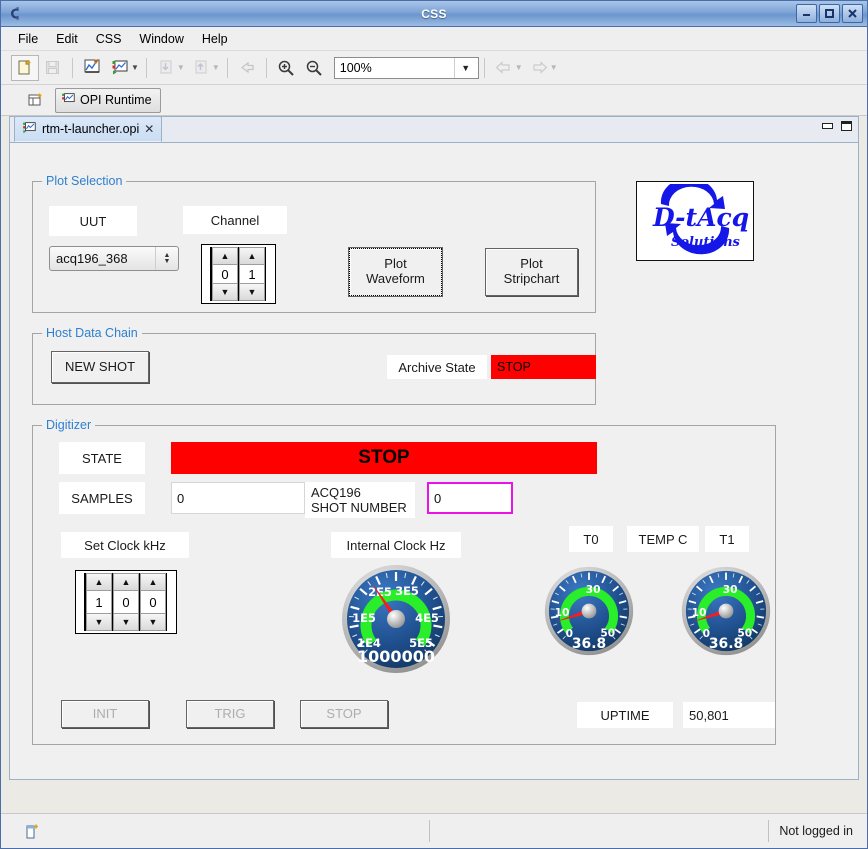 Image resolution: width=868 pixels, height=849 pixels. I want to click on maximize-button, so click(829, 13).